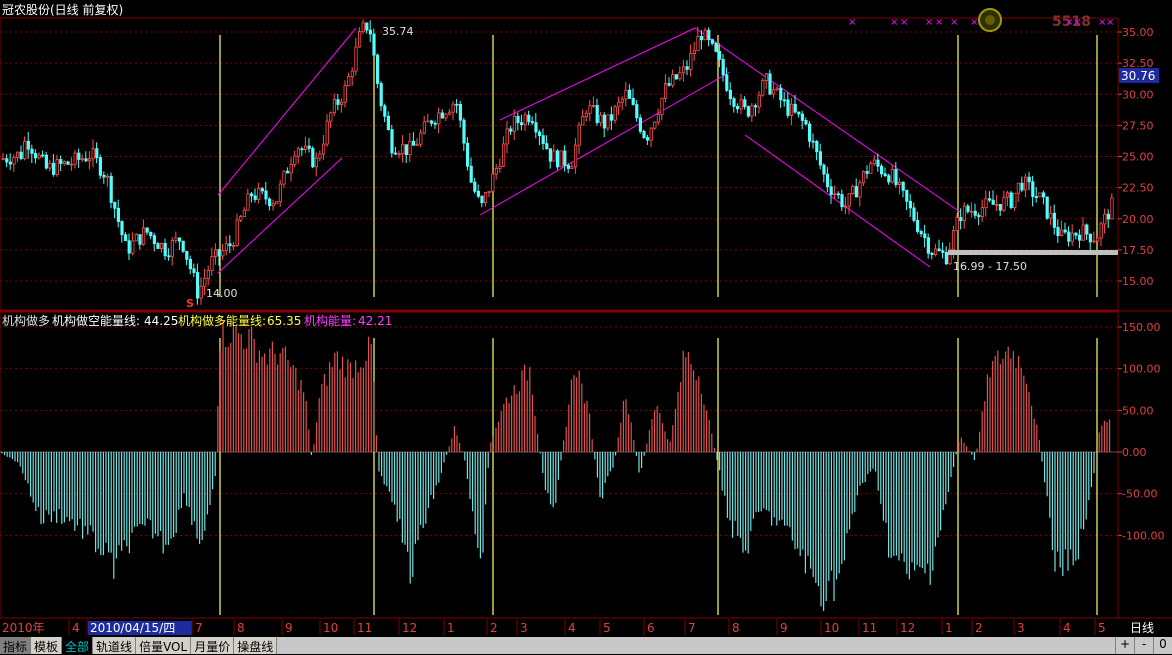  Describe the element at coordinates (115, 645) in the screenshot. I see `tab-track-line: 轨道线` at that location.